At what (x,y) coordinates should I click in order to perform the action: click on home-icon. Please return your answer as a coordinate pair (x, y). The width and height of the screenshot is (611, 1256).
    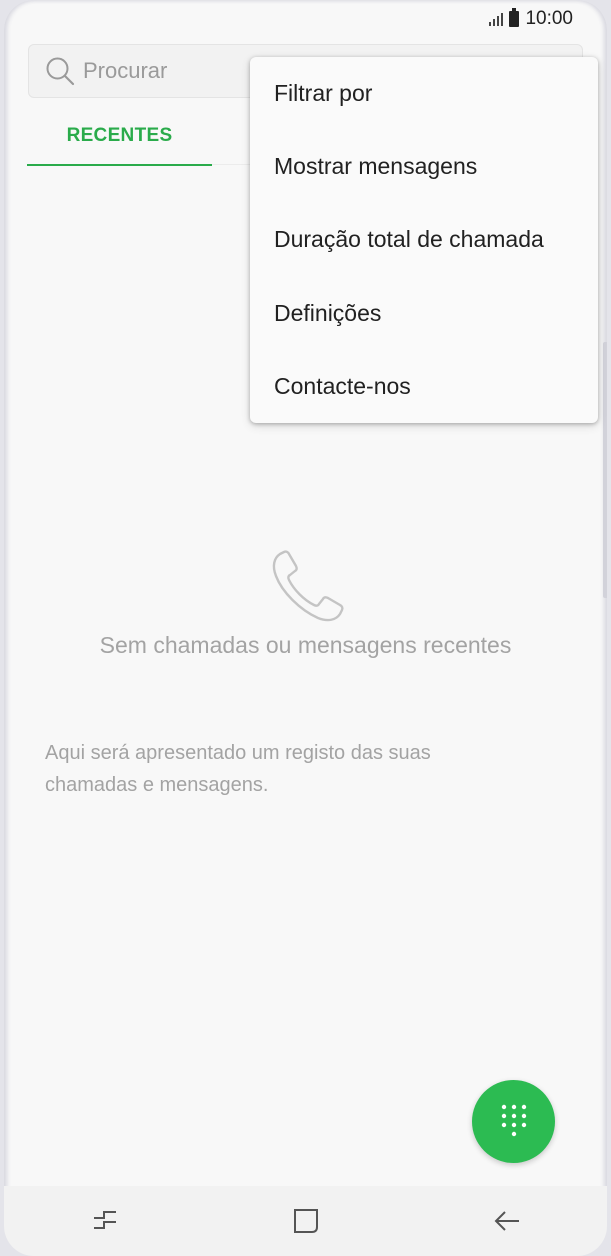
    Looking at the image, I should click on (305, 1221).